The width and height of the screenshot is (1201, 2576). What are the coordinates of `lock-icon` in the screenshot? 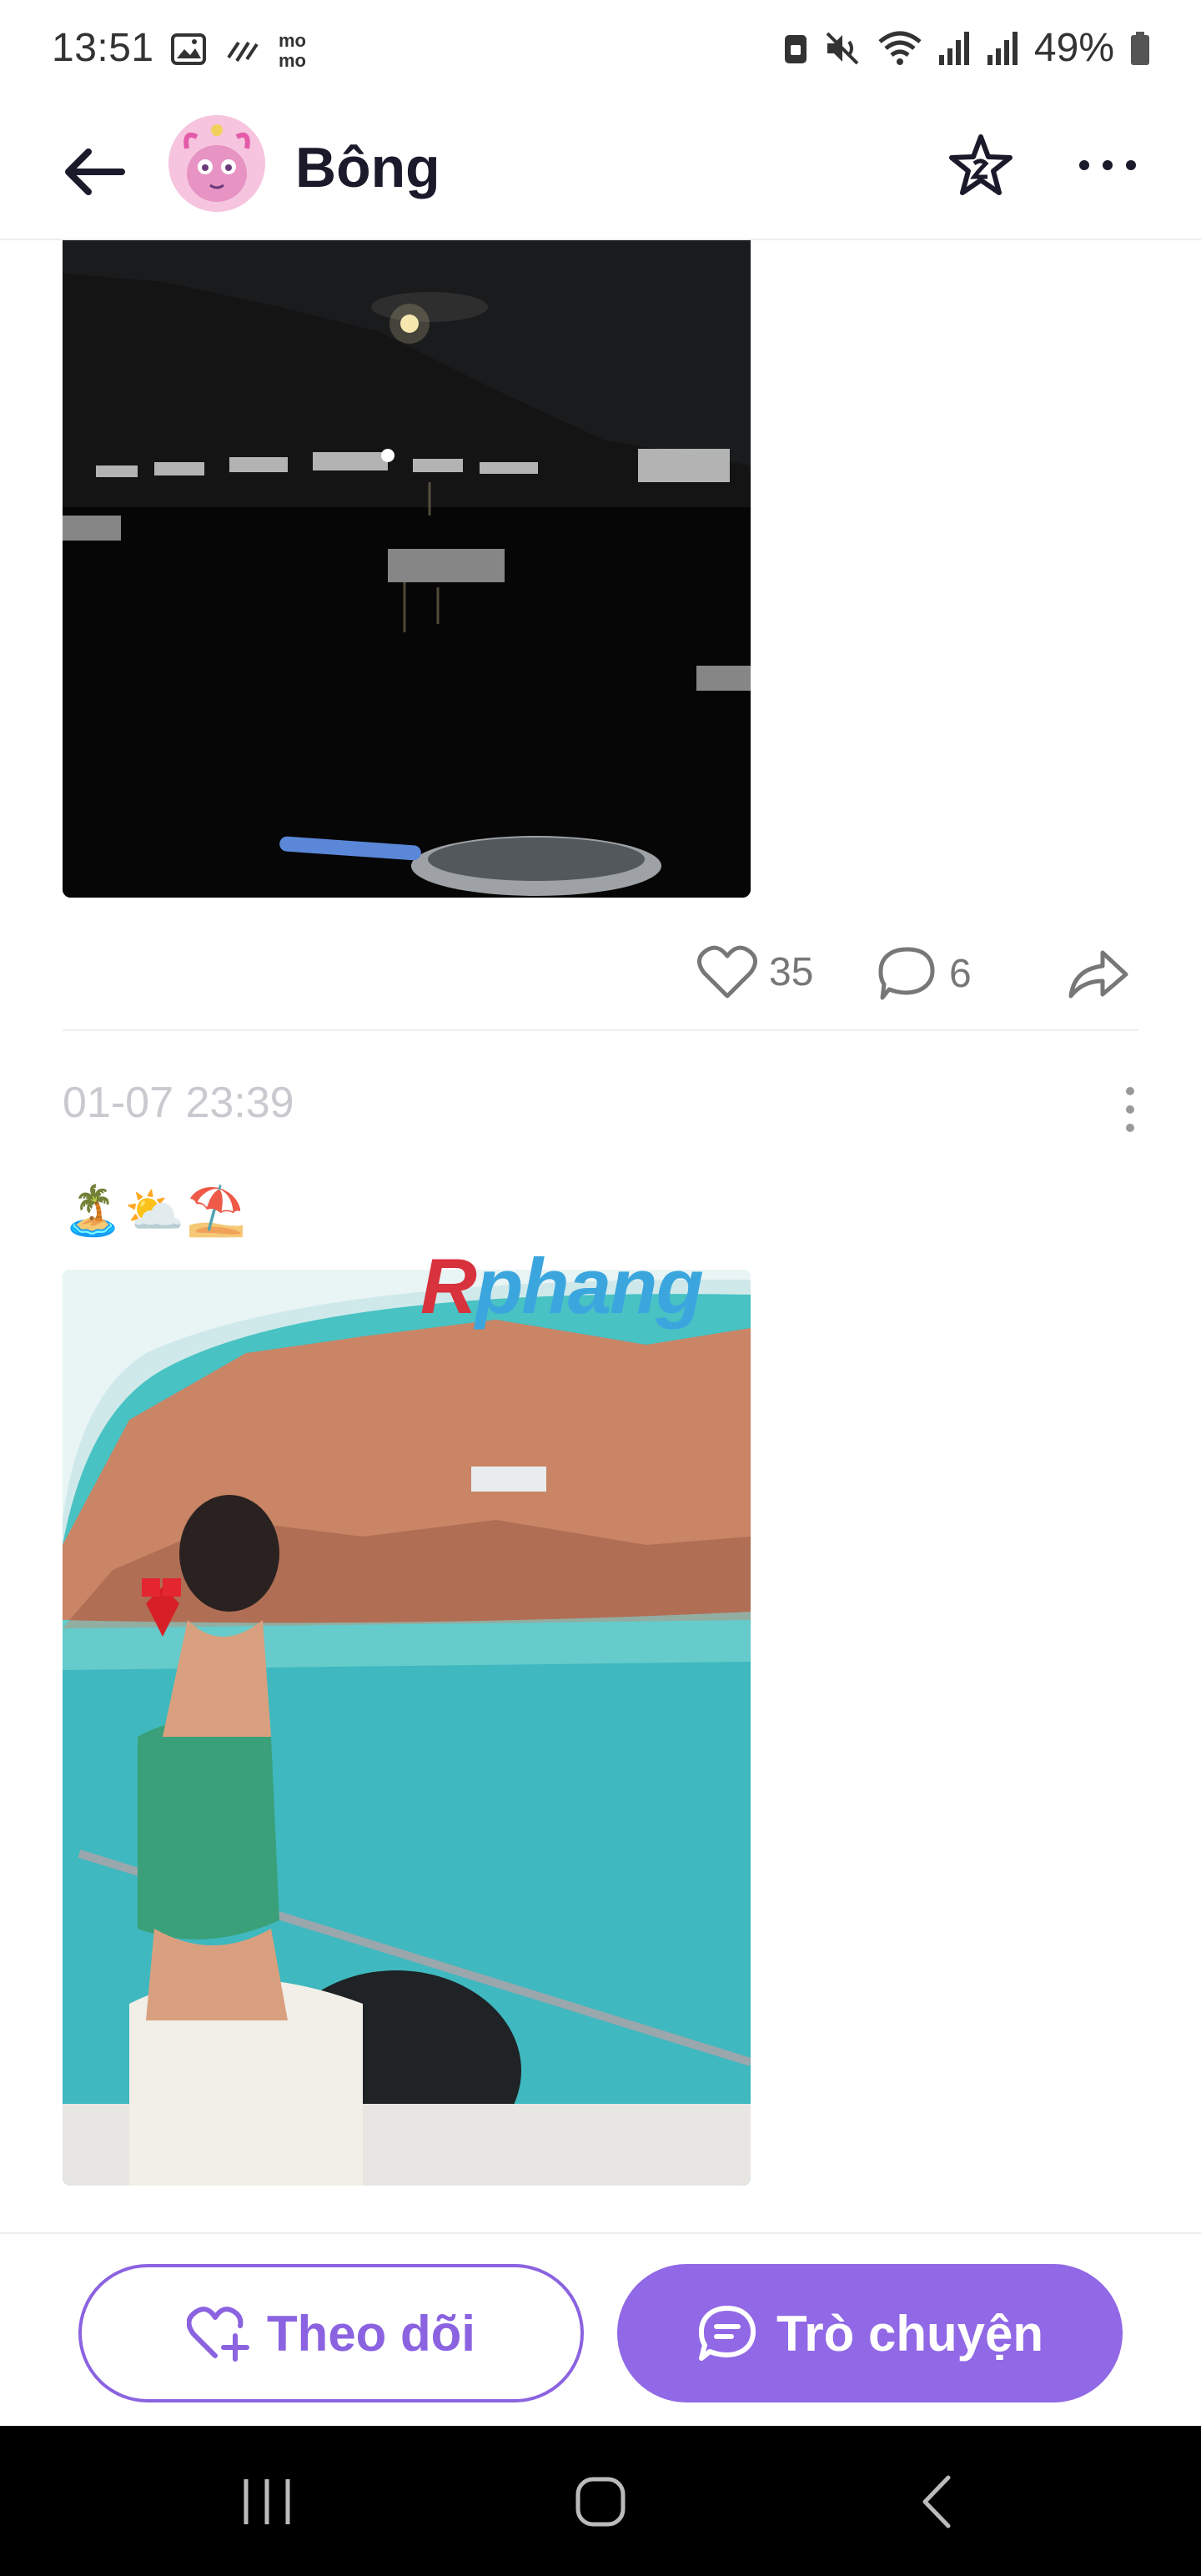 It's located at (796, 48).